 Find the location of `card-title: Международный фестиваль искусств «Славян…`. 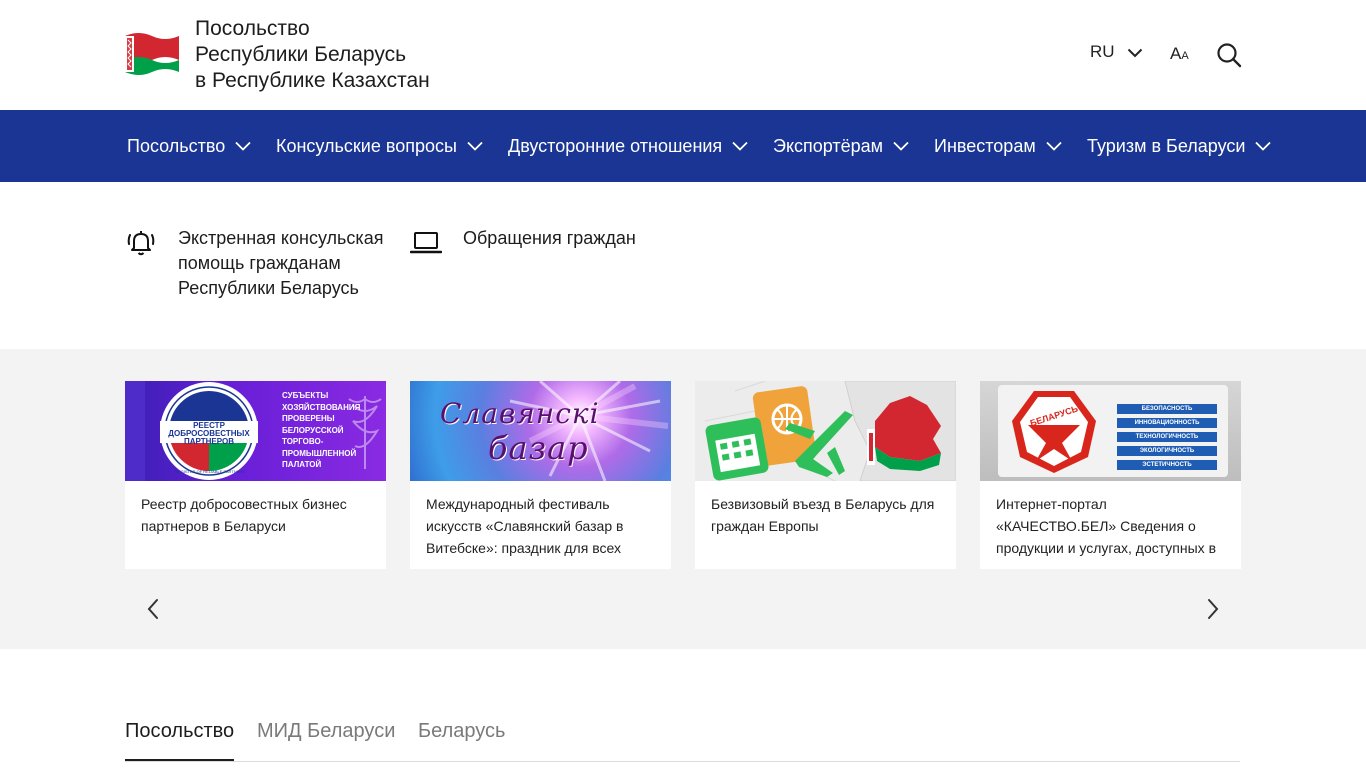

card-title: Международный фестиваль искусств «Славян… is located at coordinates (525, 526).